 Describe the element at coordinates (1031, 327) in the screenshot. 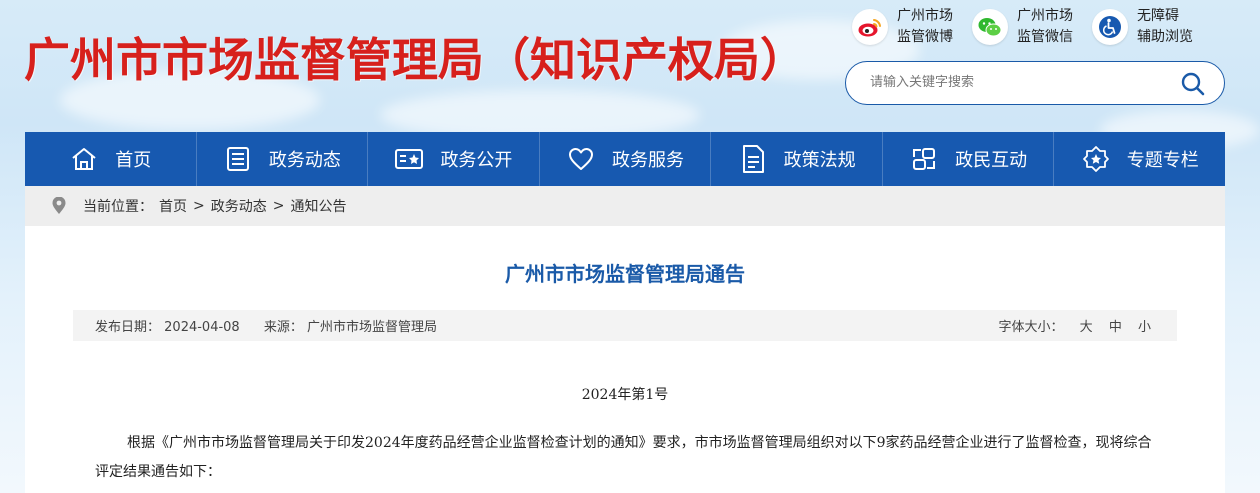

I see `font-size-label: 字体大小：` at that location.